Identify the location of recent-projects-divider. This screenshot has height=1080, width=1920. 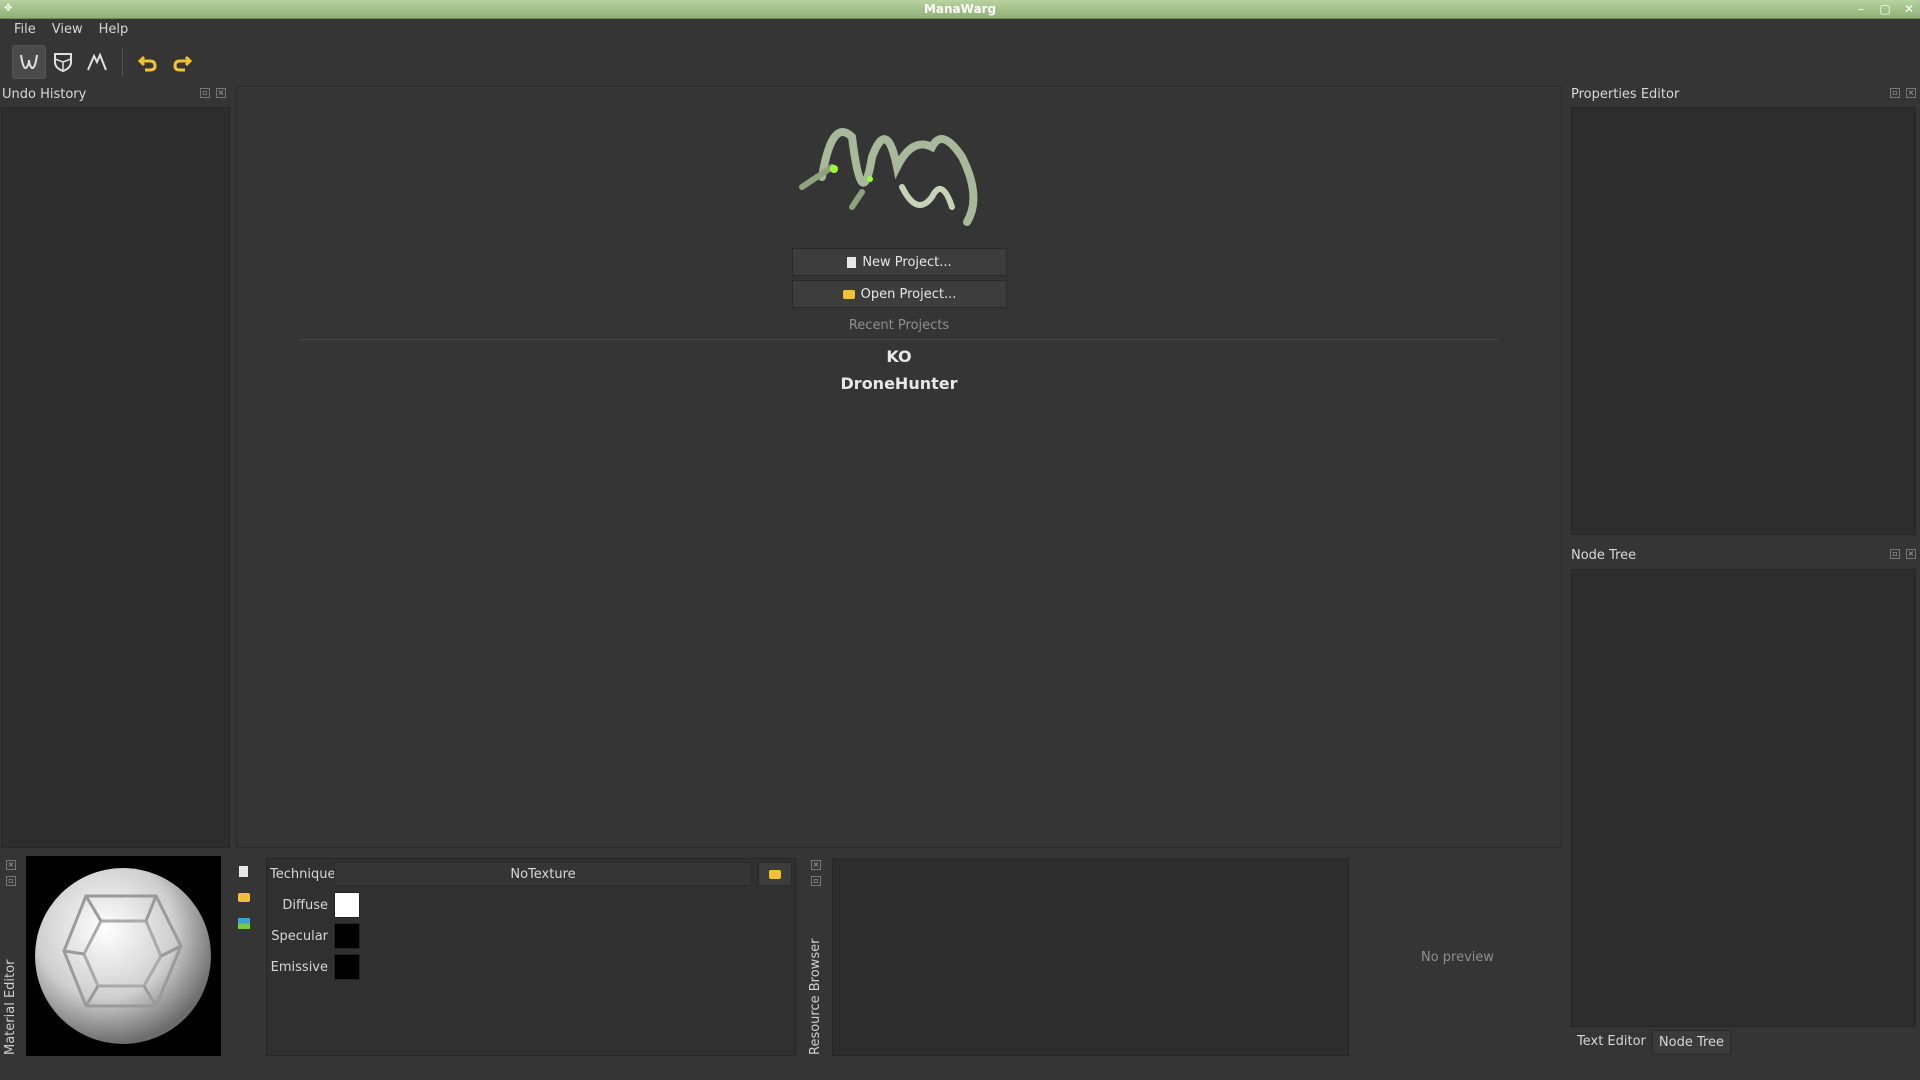
(899, 339).